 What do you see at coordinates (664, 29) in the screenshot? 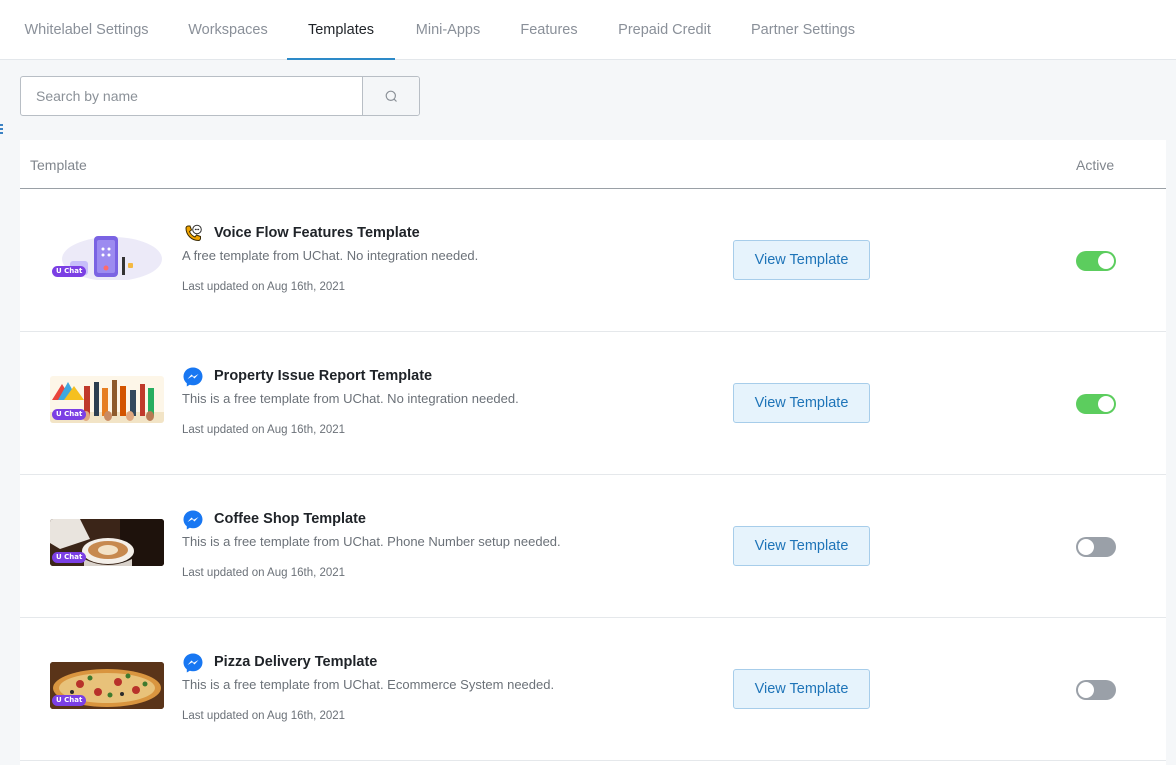
I see `tab-prepaid-credit: Prepaid Credit` at bounding box center [664, 29].